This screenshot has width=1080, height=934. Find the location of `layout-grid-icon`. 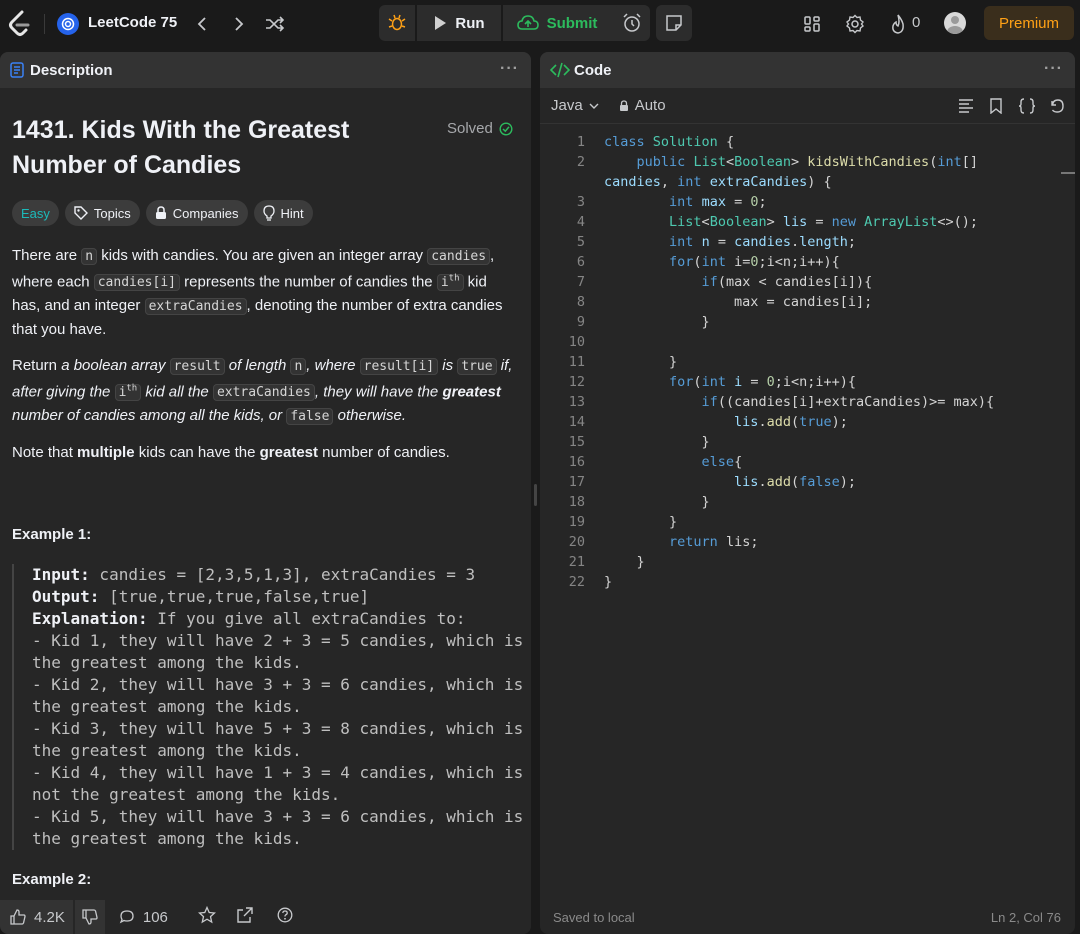

layout-grid-icon is located at coordinates (812, 24).